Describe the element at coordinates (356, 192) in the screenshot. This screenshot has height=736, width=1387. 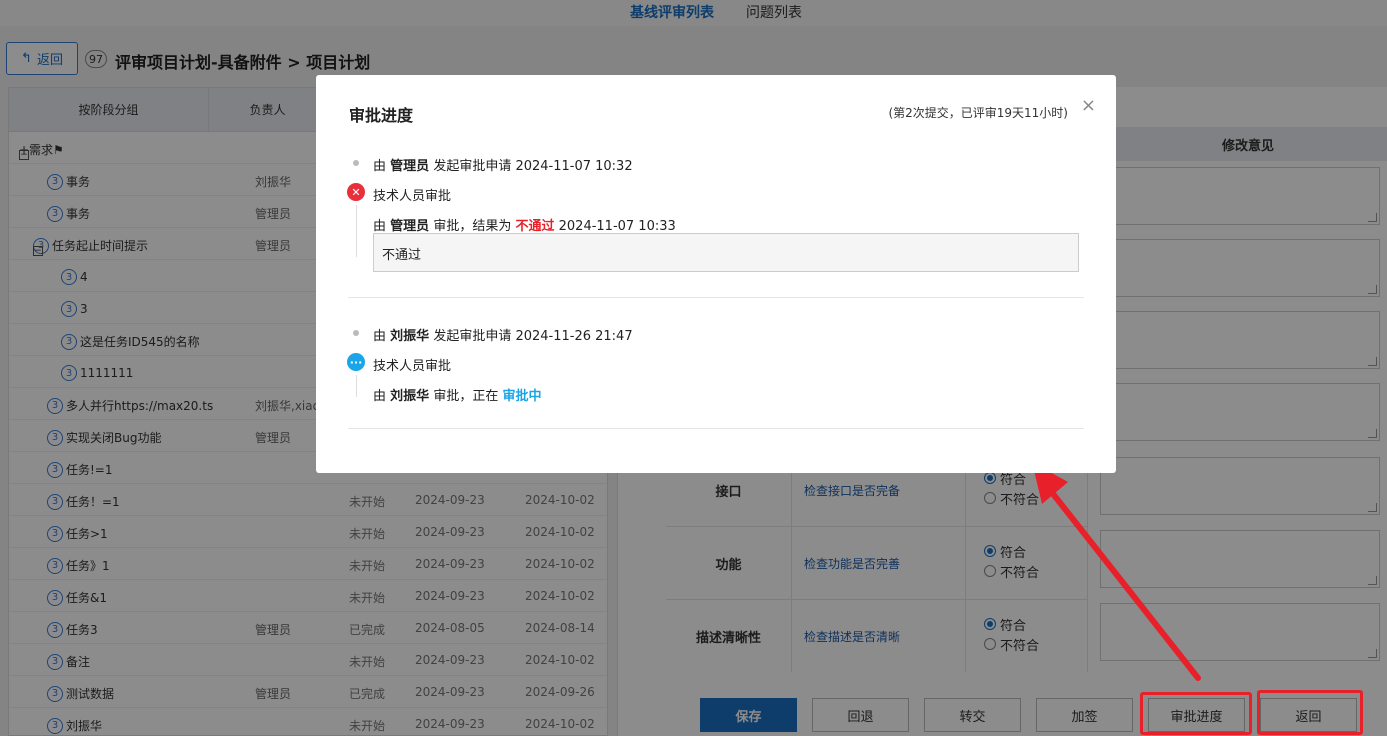
I see `reject-icon: ✕` at that location.